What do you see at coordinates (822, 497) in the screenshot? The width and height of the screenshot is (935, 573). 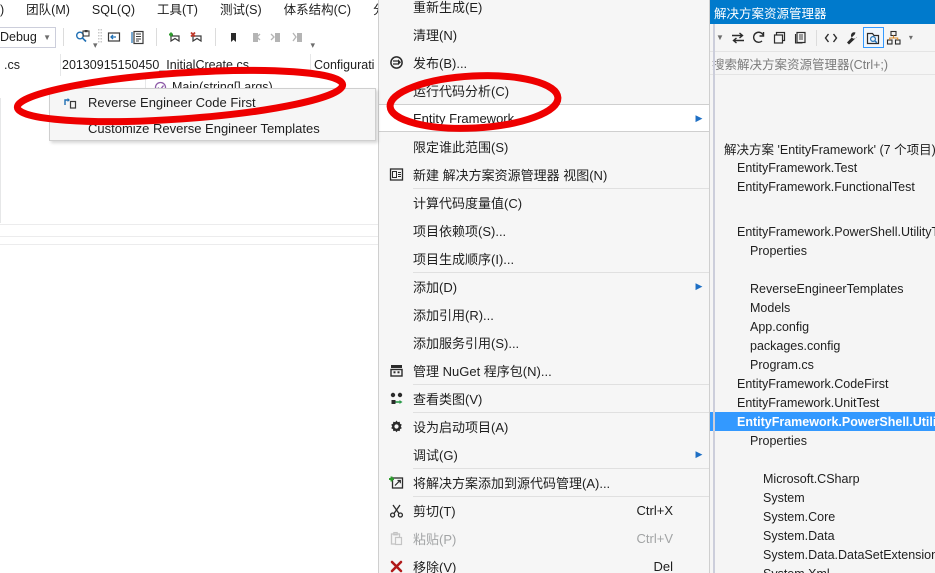 I see `tree-item: System` at bounding box center [822, 497].